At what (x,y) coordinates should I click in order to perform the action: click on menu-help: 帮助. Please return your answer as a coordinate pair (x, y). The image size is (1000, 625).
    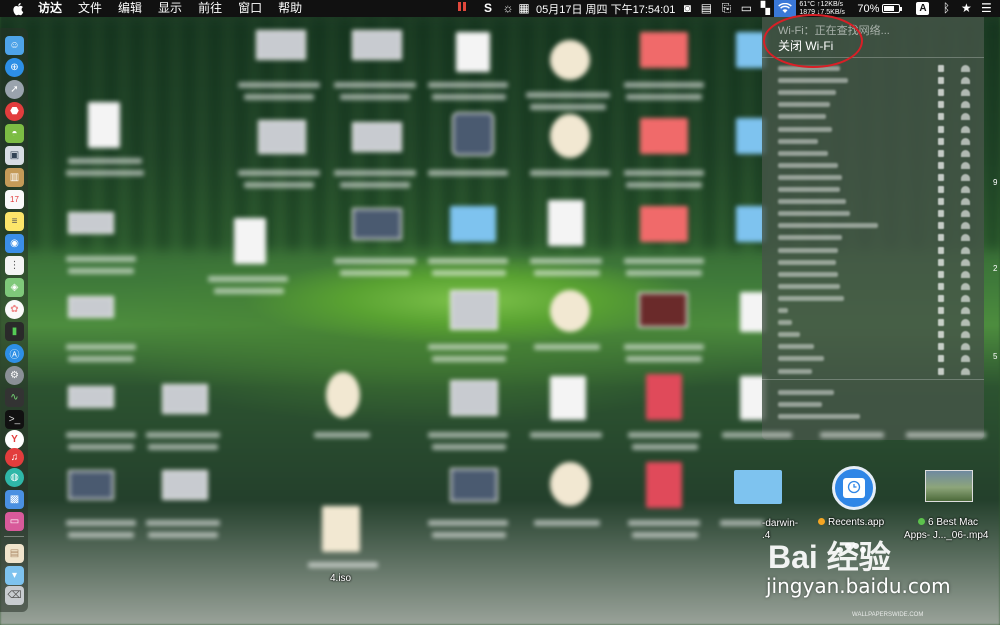
    Looking at the image, I should click on (290, 8).